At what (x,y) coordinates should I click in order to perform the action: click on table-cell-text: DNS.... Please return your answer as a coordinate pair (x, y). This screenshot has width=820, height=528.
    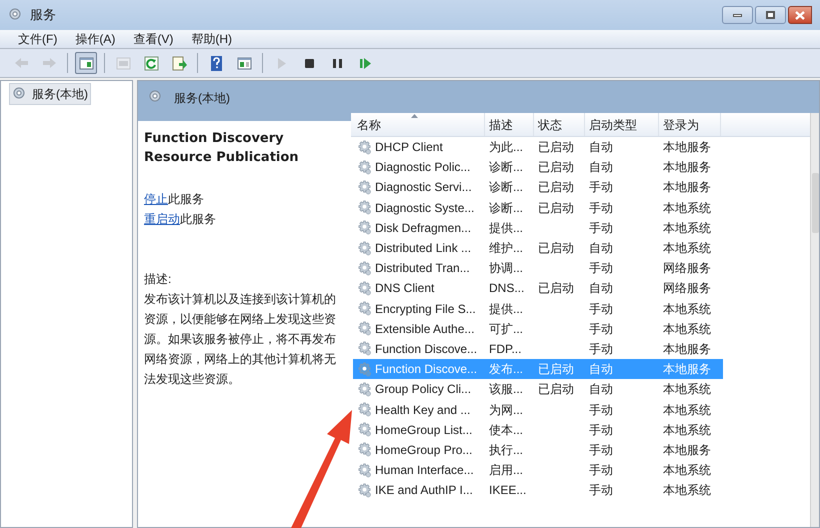
    Looking at the image, I should click on (506, 289).